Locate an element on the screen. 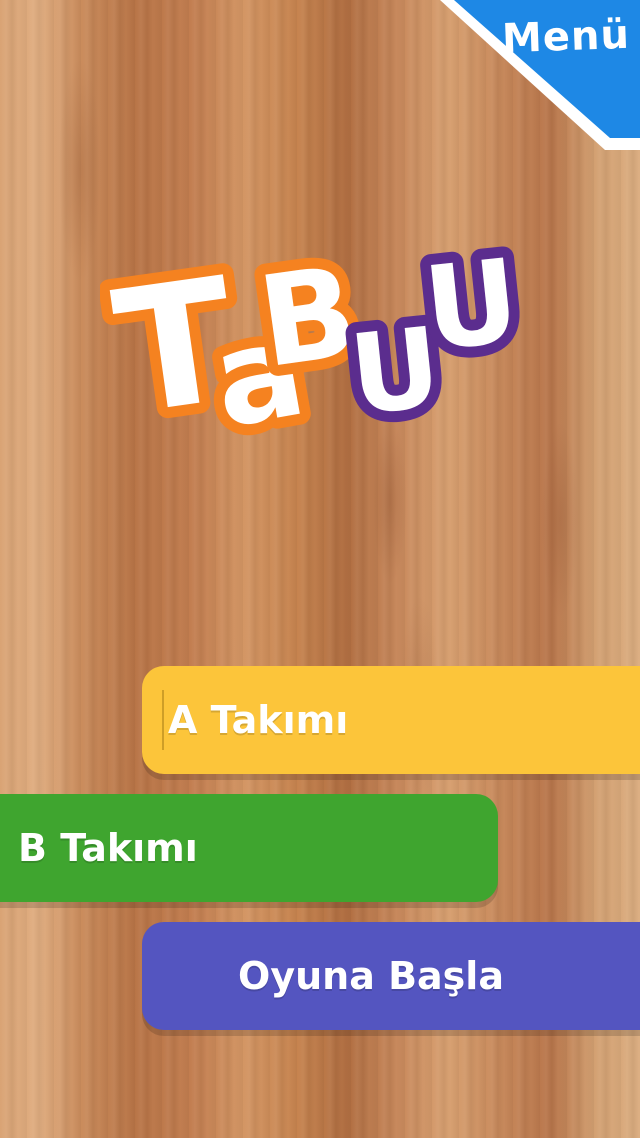  tabuu-logo: T a B U U is located at coordinates (315, 345).